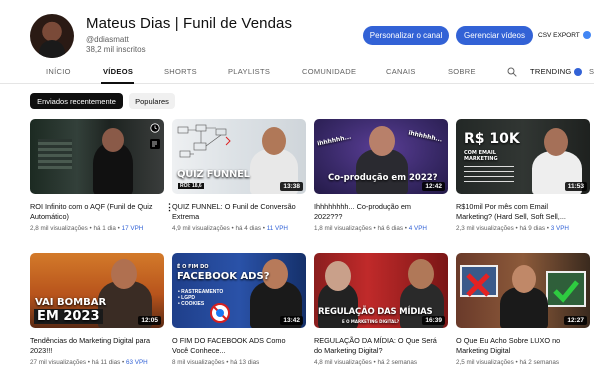 The width and height of the screenshot is (594, 374). Describe the element at coordinates (575, 186) in the screenshot. I see `video-duration: 11:53` at that location.